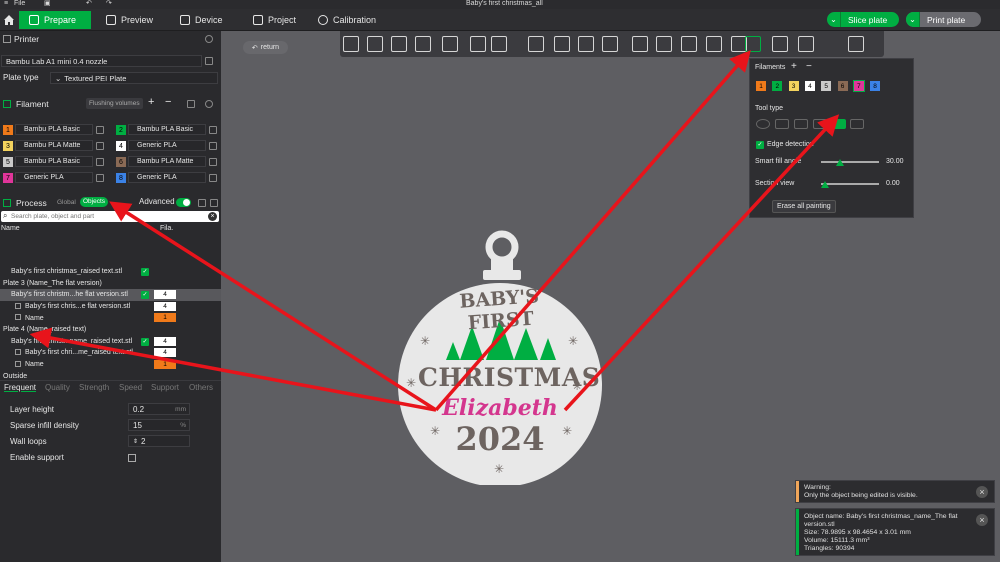  What do you see at coordinates (101, 61) in the screenshot?
I see `printer-select: Bambu Lab A1 mini 0.4 nozzle` at bounding box center [101, 61].